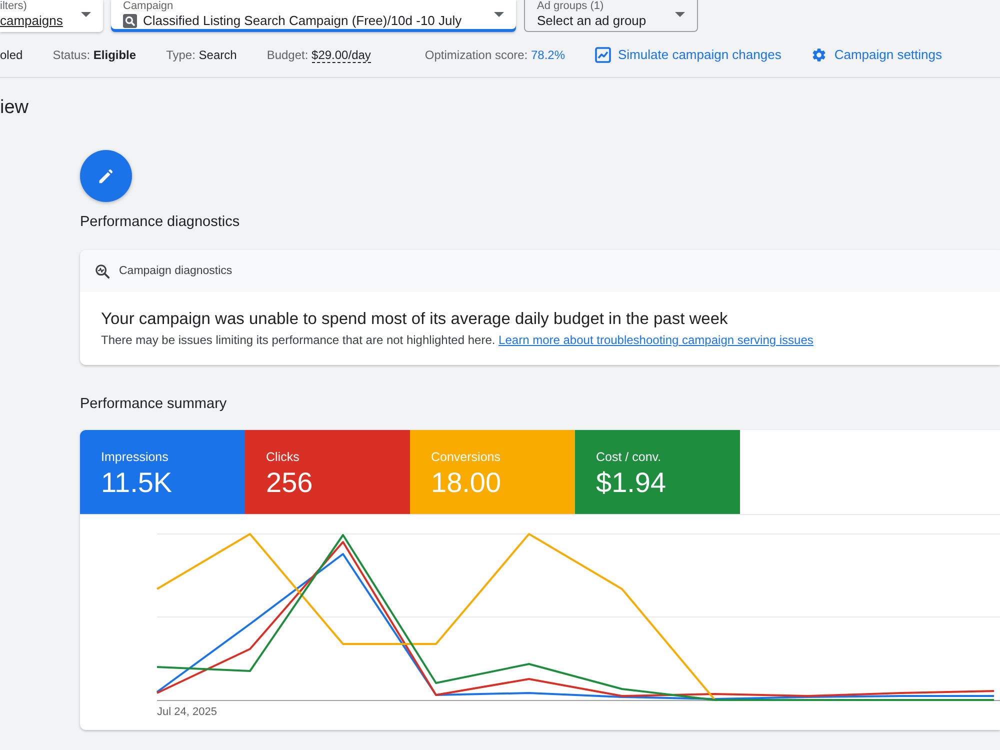  What do you see at coordinates (819, 54) in the screenshot?
I see `settings-icon` at bounding box center [819, 54].